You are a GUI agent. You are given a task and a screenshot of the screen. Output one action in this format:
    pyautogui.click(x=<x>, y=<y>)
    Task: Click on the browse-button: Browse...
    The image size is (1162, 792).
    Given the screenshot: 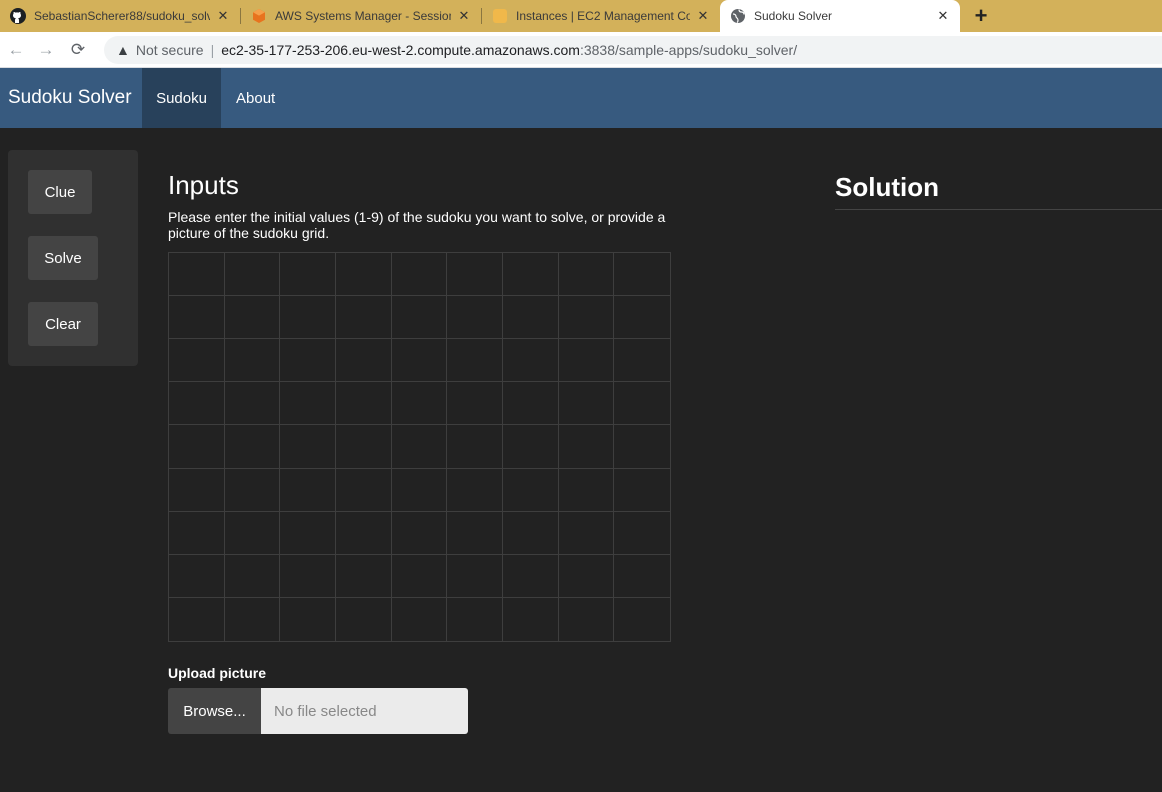 What is the action you would take?
    pyautogui.click(x=214, y=711)
    